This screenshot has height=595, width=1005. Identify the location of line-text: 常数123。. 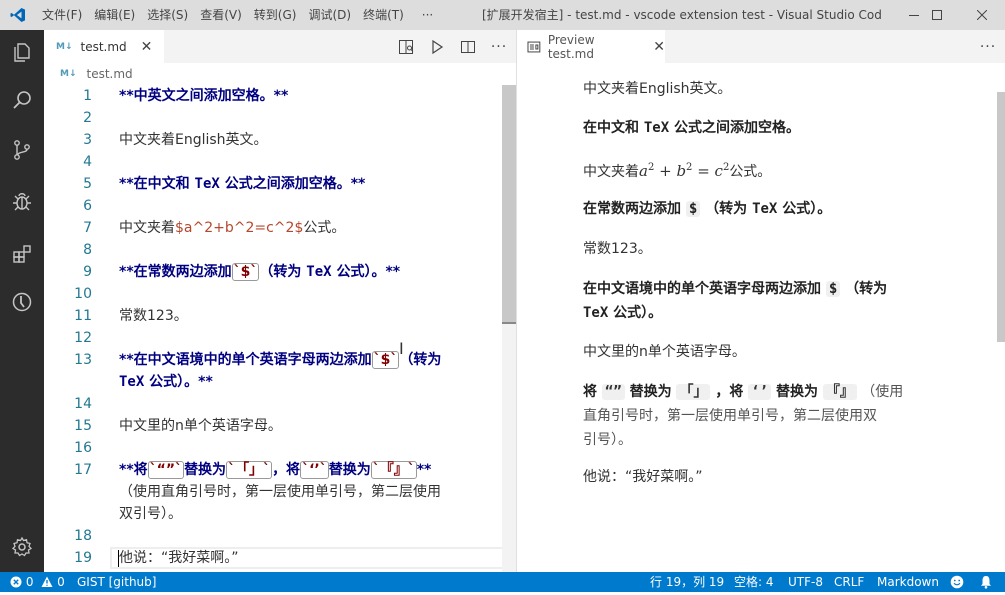
(307, 316).